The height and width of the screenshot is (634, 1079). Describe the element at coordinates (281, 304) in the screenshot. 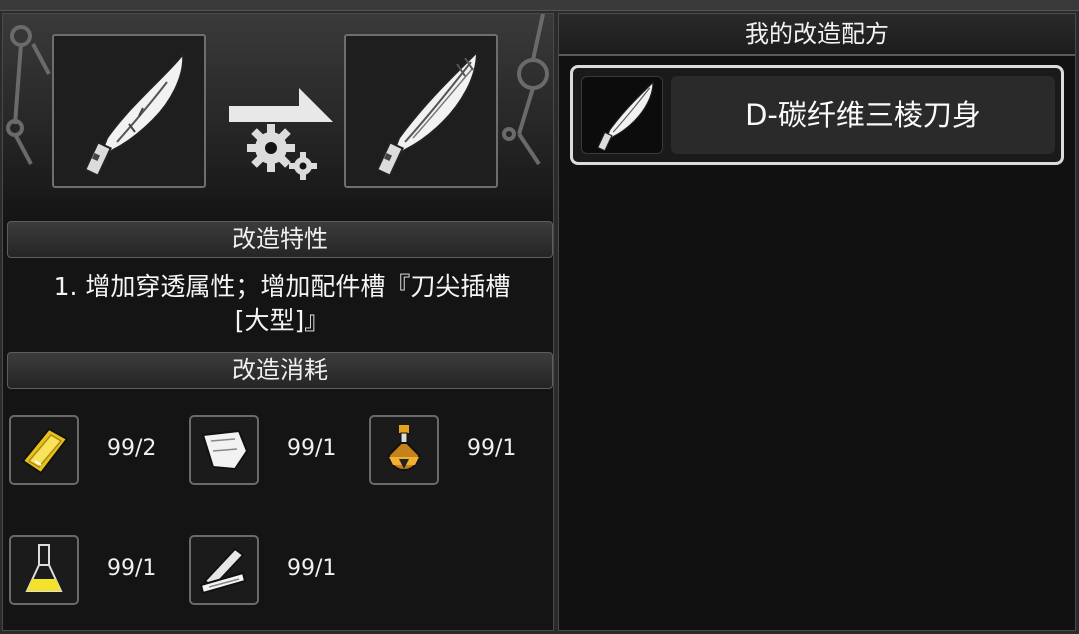

I see `trait-description: 1. 增加穿透属性；增加配件槽『刀尖插槽 [大型]』` at that location.